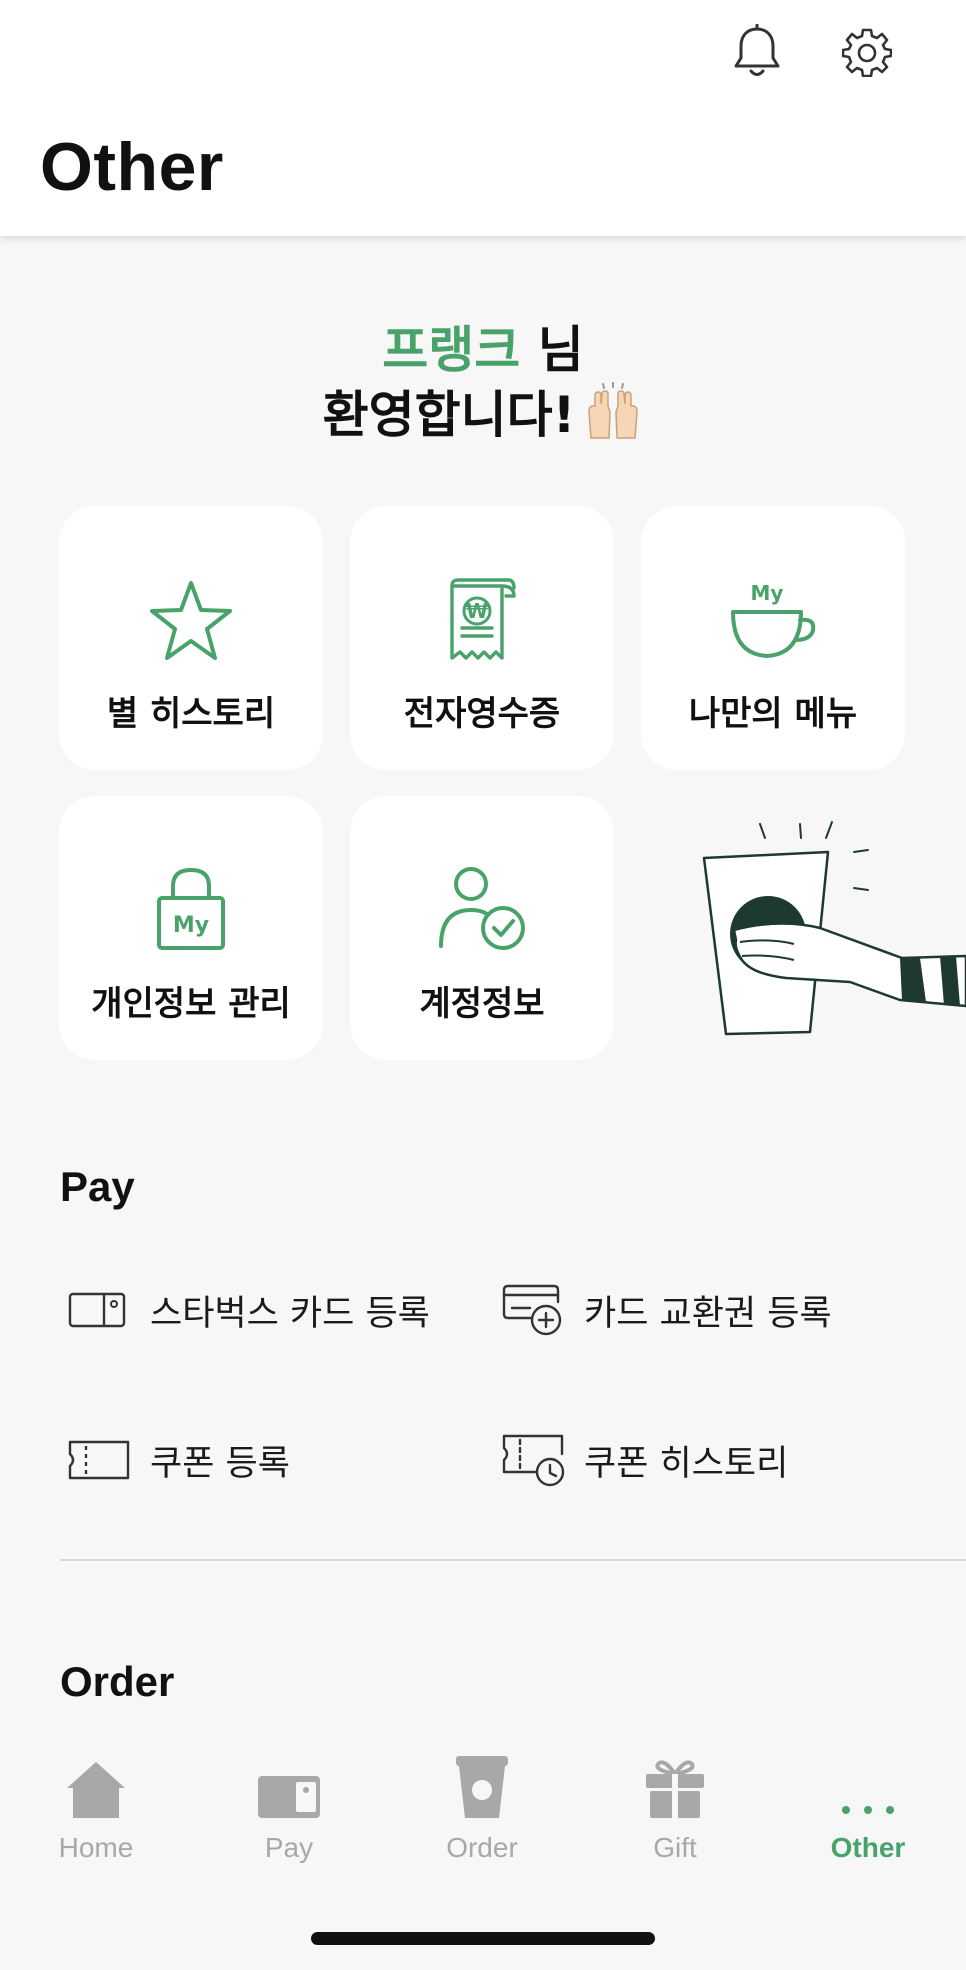 Image resolution: width=966 pixels, height=1970 pixels. I want to click on hand-cup-illustration, so click(828, 930).